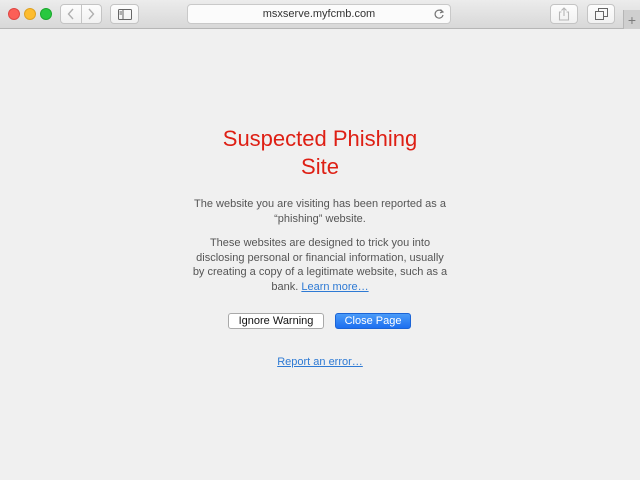 Image resolution: width=640 pixels, height=480 pixels. What do you see at coordinates (320, 138) in the screenshot?
I see `warning-title-line1: Suspected Phishing` at bounding box center [320, 138].